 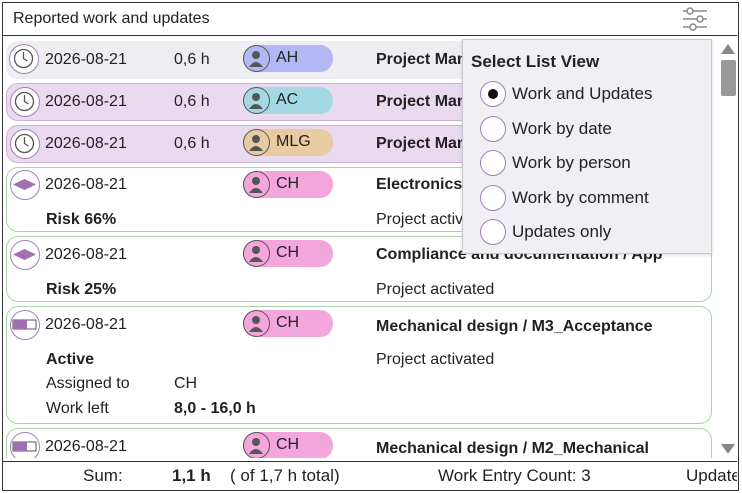 What do you see at coordinates (419, 184) in the screenshot?
I see `entry-title: Electronics` at bounding box center [419, 184].